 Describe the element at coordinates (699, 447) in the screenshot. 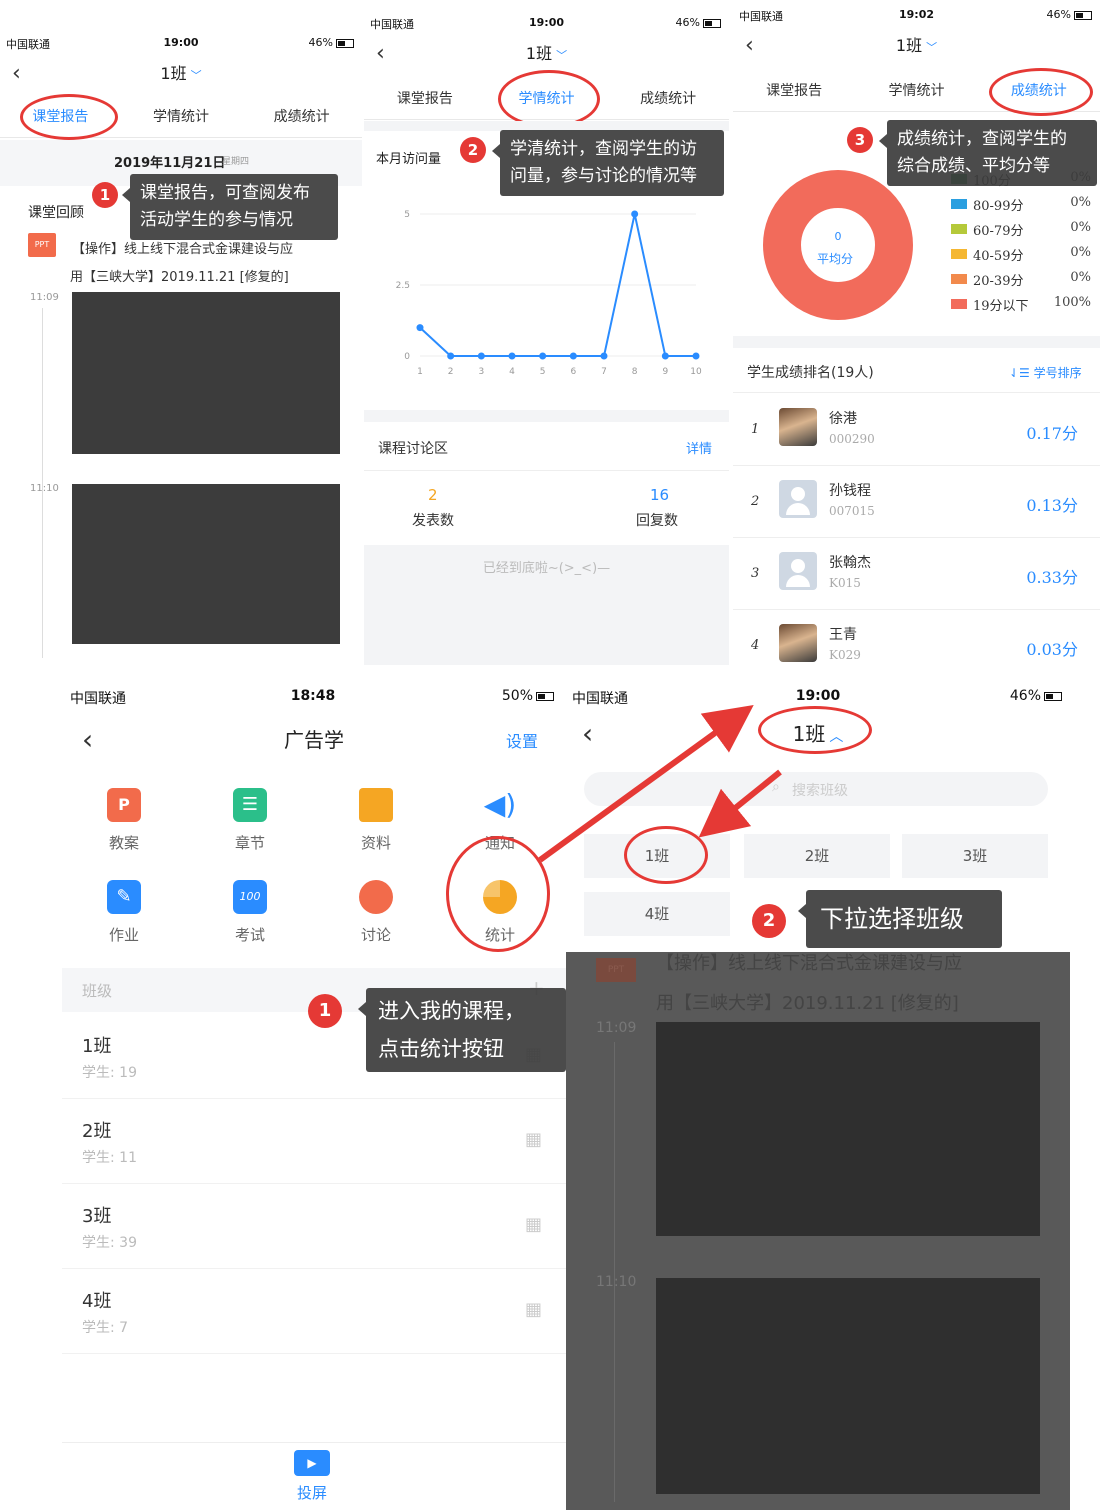

I see `details-link: 详情` at that location.